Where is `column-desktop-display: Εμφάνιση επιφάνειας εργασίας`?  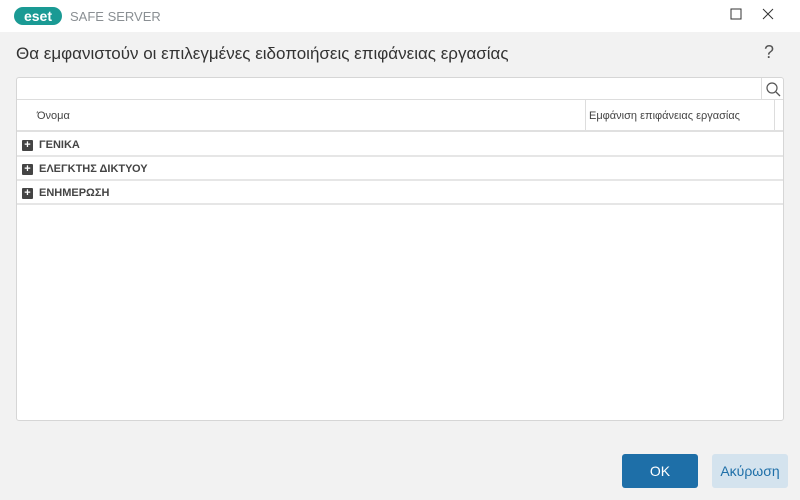
column-desktop-display: Εμφάνιση επιφάνειας εργασίας is located at coordinates (680, 115).